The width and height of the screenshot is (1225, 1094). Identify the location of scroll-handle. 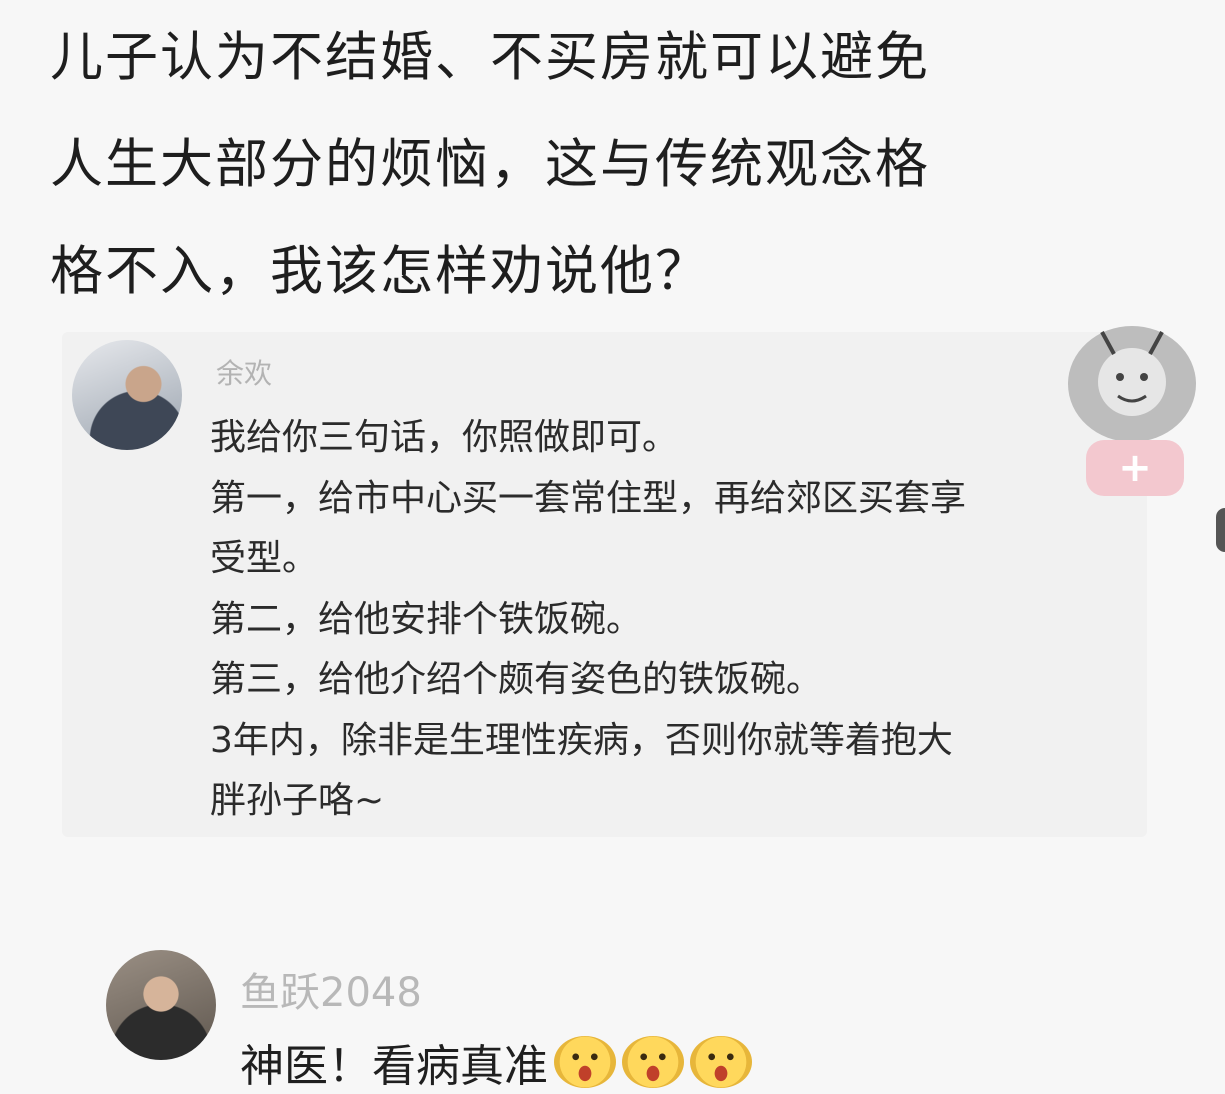
(1220, 530).